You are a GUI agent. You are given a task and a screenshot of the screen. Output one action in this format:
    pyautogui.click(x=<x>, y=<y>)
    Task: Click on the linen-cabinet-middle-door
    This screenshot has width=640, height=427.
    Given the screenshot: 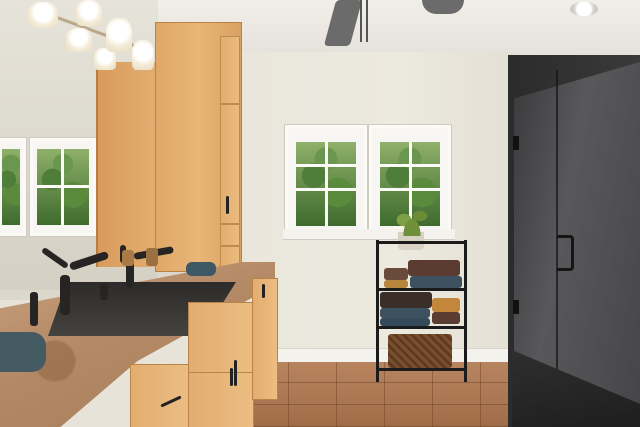 What is the action you would take?
    pyautogui.click(x=230, y=164)
    